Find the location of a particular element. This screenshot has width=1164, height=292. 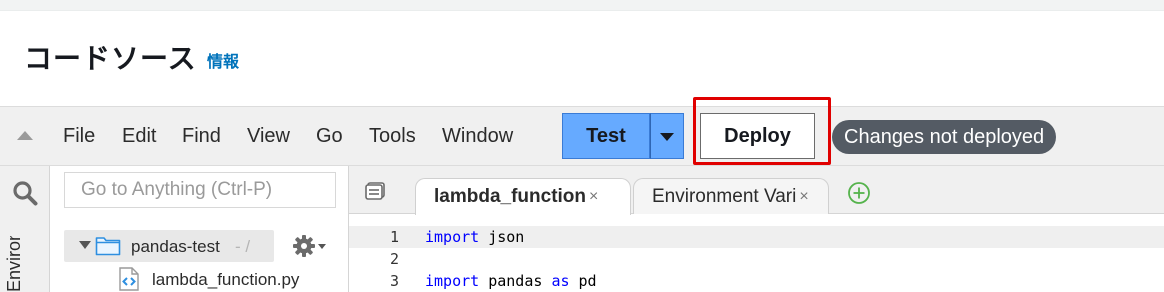

line-number: 3 is located at coordinates (394, 281).